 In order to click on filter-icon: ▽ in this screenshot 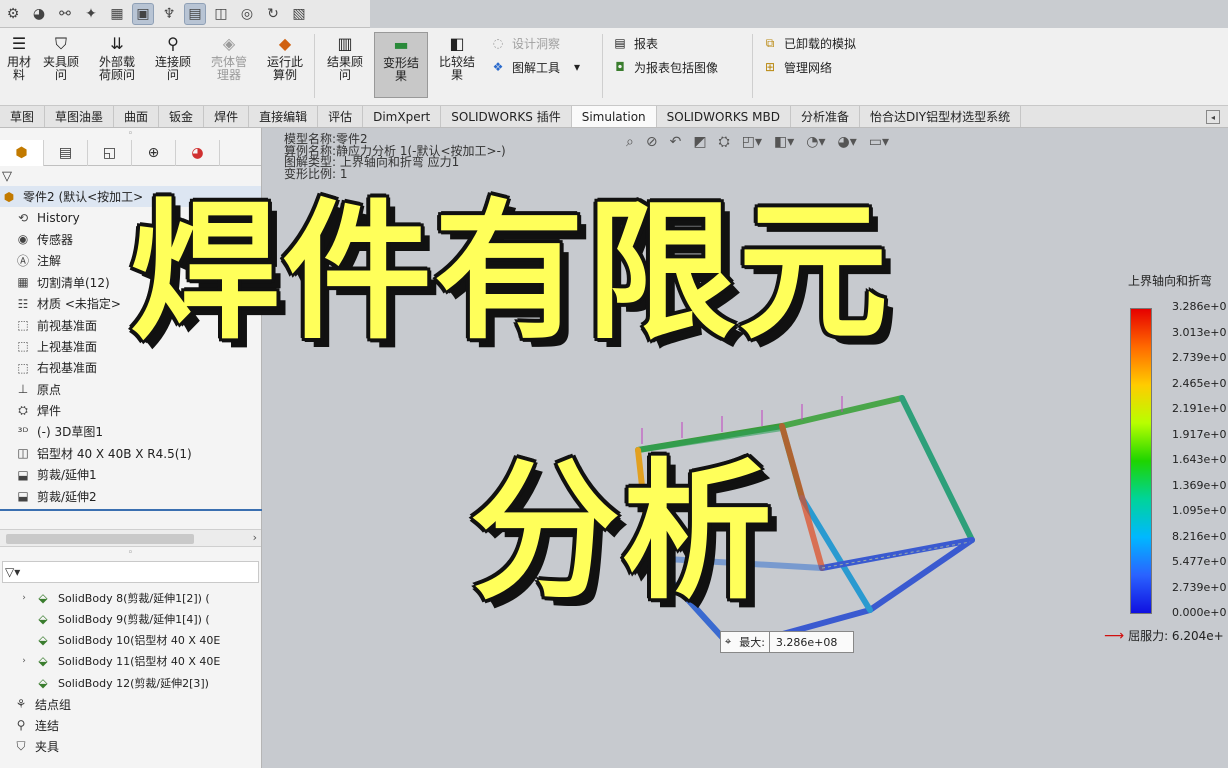, I will do `click(130, 176)`.